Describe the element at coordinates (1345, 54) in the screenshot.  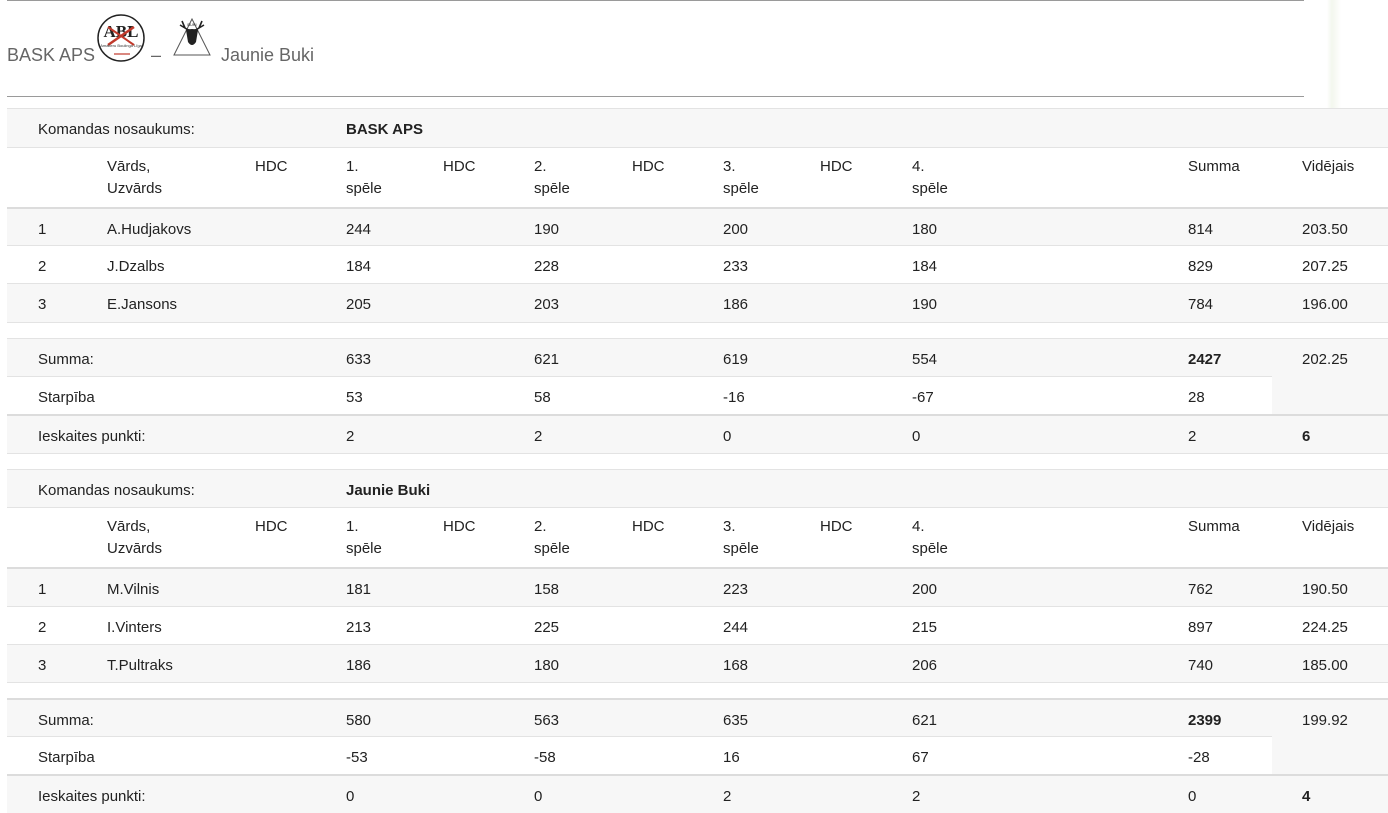
I see `sidebar-shade` at that location.